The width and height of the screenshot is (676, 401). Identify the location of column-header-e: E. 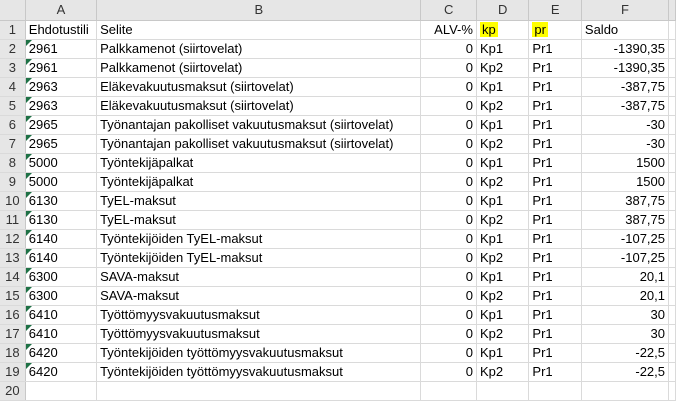
(555, 10).